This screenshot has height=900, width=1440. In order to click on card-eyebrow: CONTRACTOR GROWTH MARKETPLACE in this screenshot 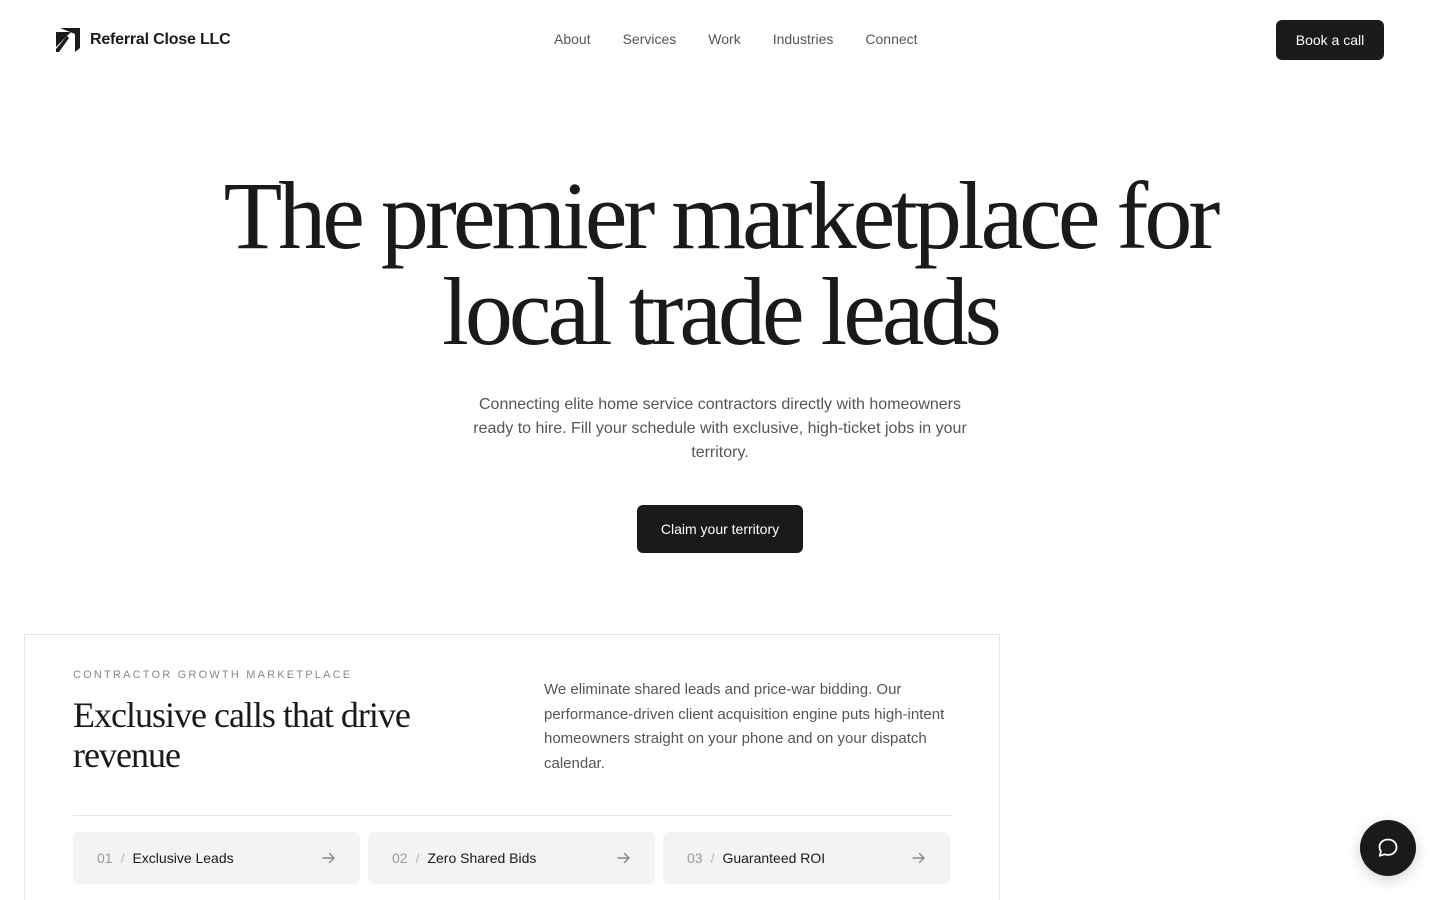, I will do `click(213, 675)`.